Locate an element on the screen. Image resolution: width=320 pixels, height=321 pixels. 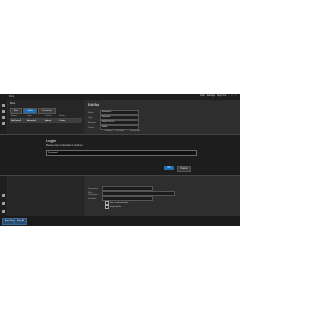
status-bar: Auto Start Stop All is located at coordinates (120, 221).